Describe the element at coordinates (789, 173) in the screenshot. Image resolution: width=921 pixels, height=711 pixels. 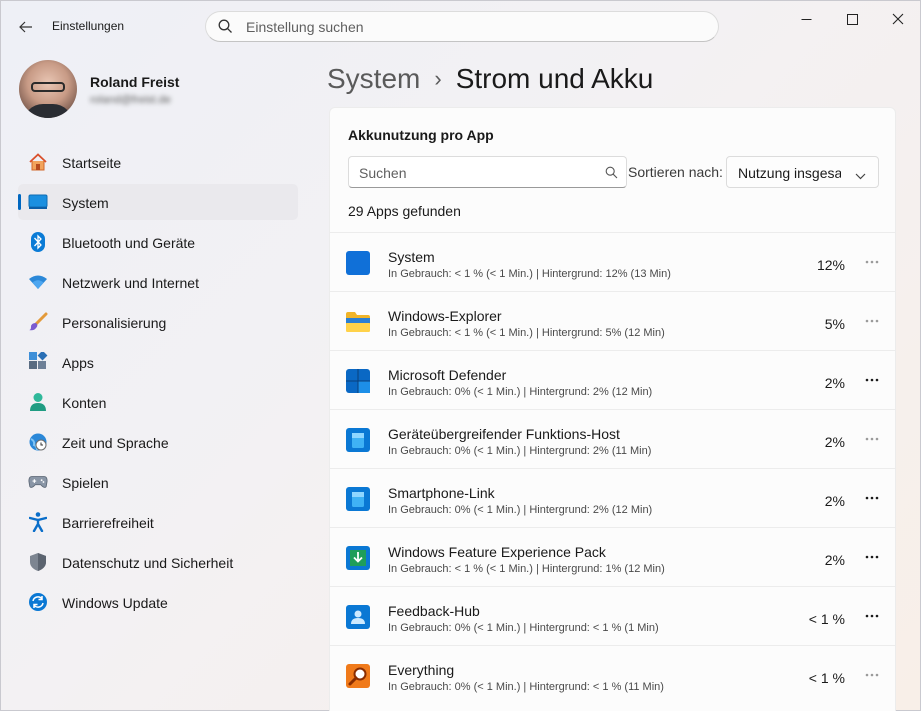
I see `sort-dropdown-value: Nutzung insgesa` at that location.